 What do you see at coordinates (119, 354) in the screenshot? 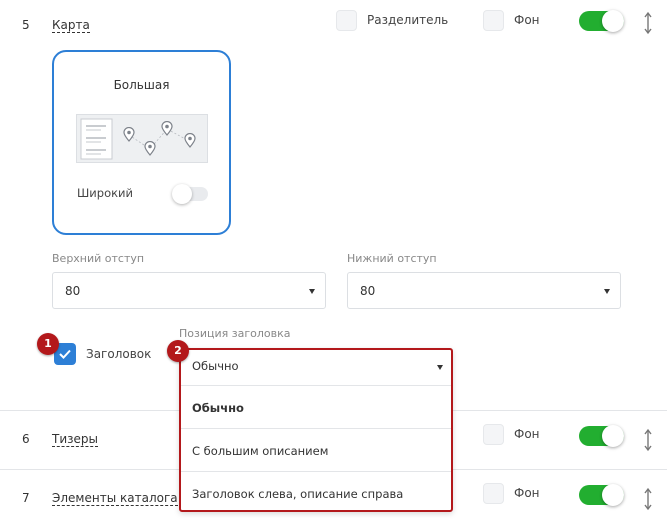
I see `heading-label: Заголовок` at bounding box center [119, 354].